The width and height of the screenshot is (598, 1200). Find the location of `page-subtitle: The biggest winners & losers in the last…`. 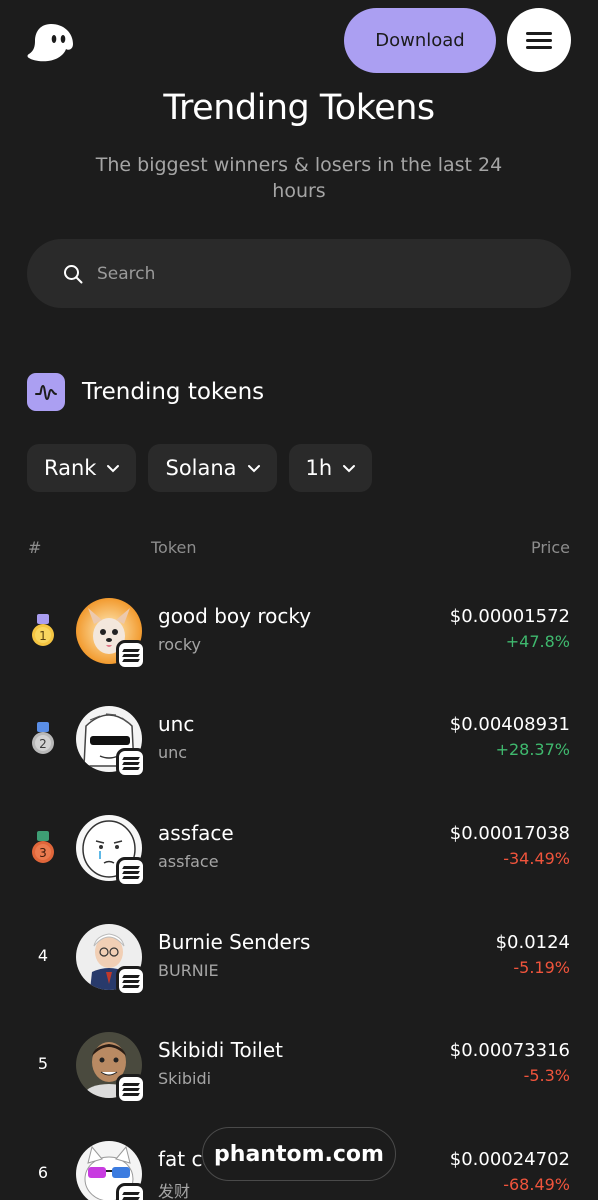

page-subtitle: The biggest winners & losers in the last… is located at coordinates (299, 178).